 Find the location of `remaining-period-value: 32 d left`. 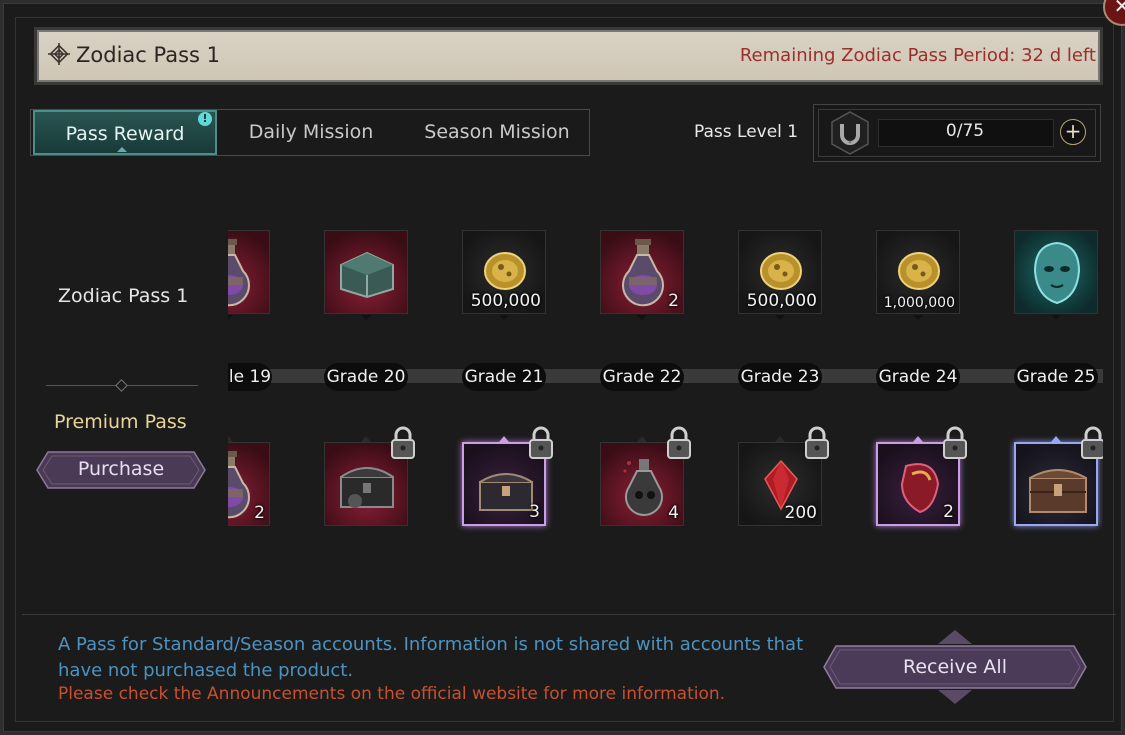

remaining-period-value: 32 d left is located at coordinates (1058, 55).